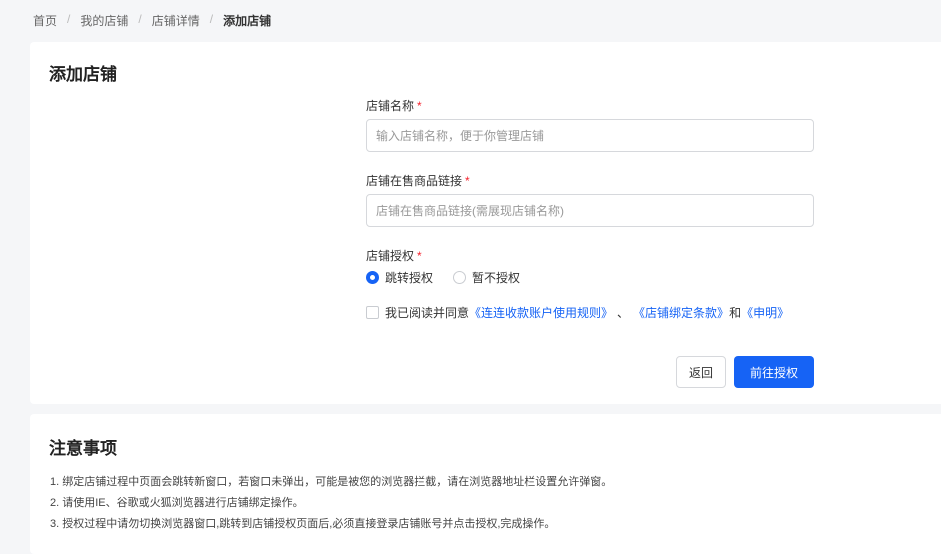 The width and height of the screenshot is (941, 554). What do you see at coordinates (390, 106) in the screenshot?
I see `label-text: 店铺名称` at bounding box center [390, 106].